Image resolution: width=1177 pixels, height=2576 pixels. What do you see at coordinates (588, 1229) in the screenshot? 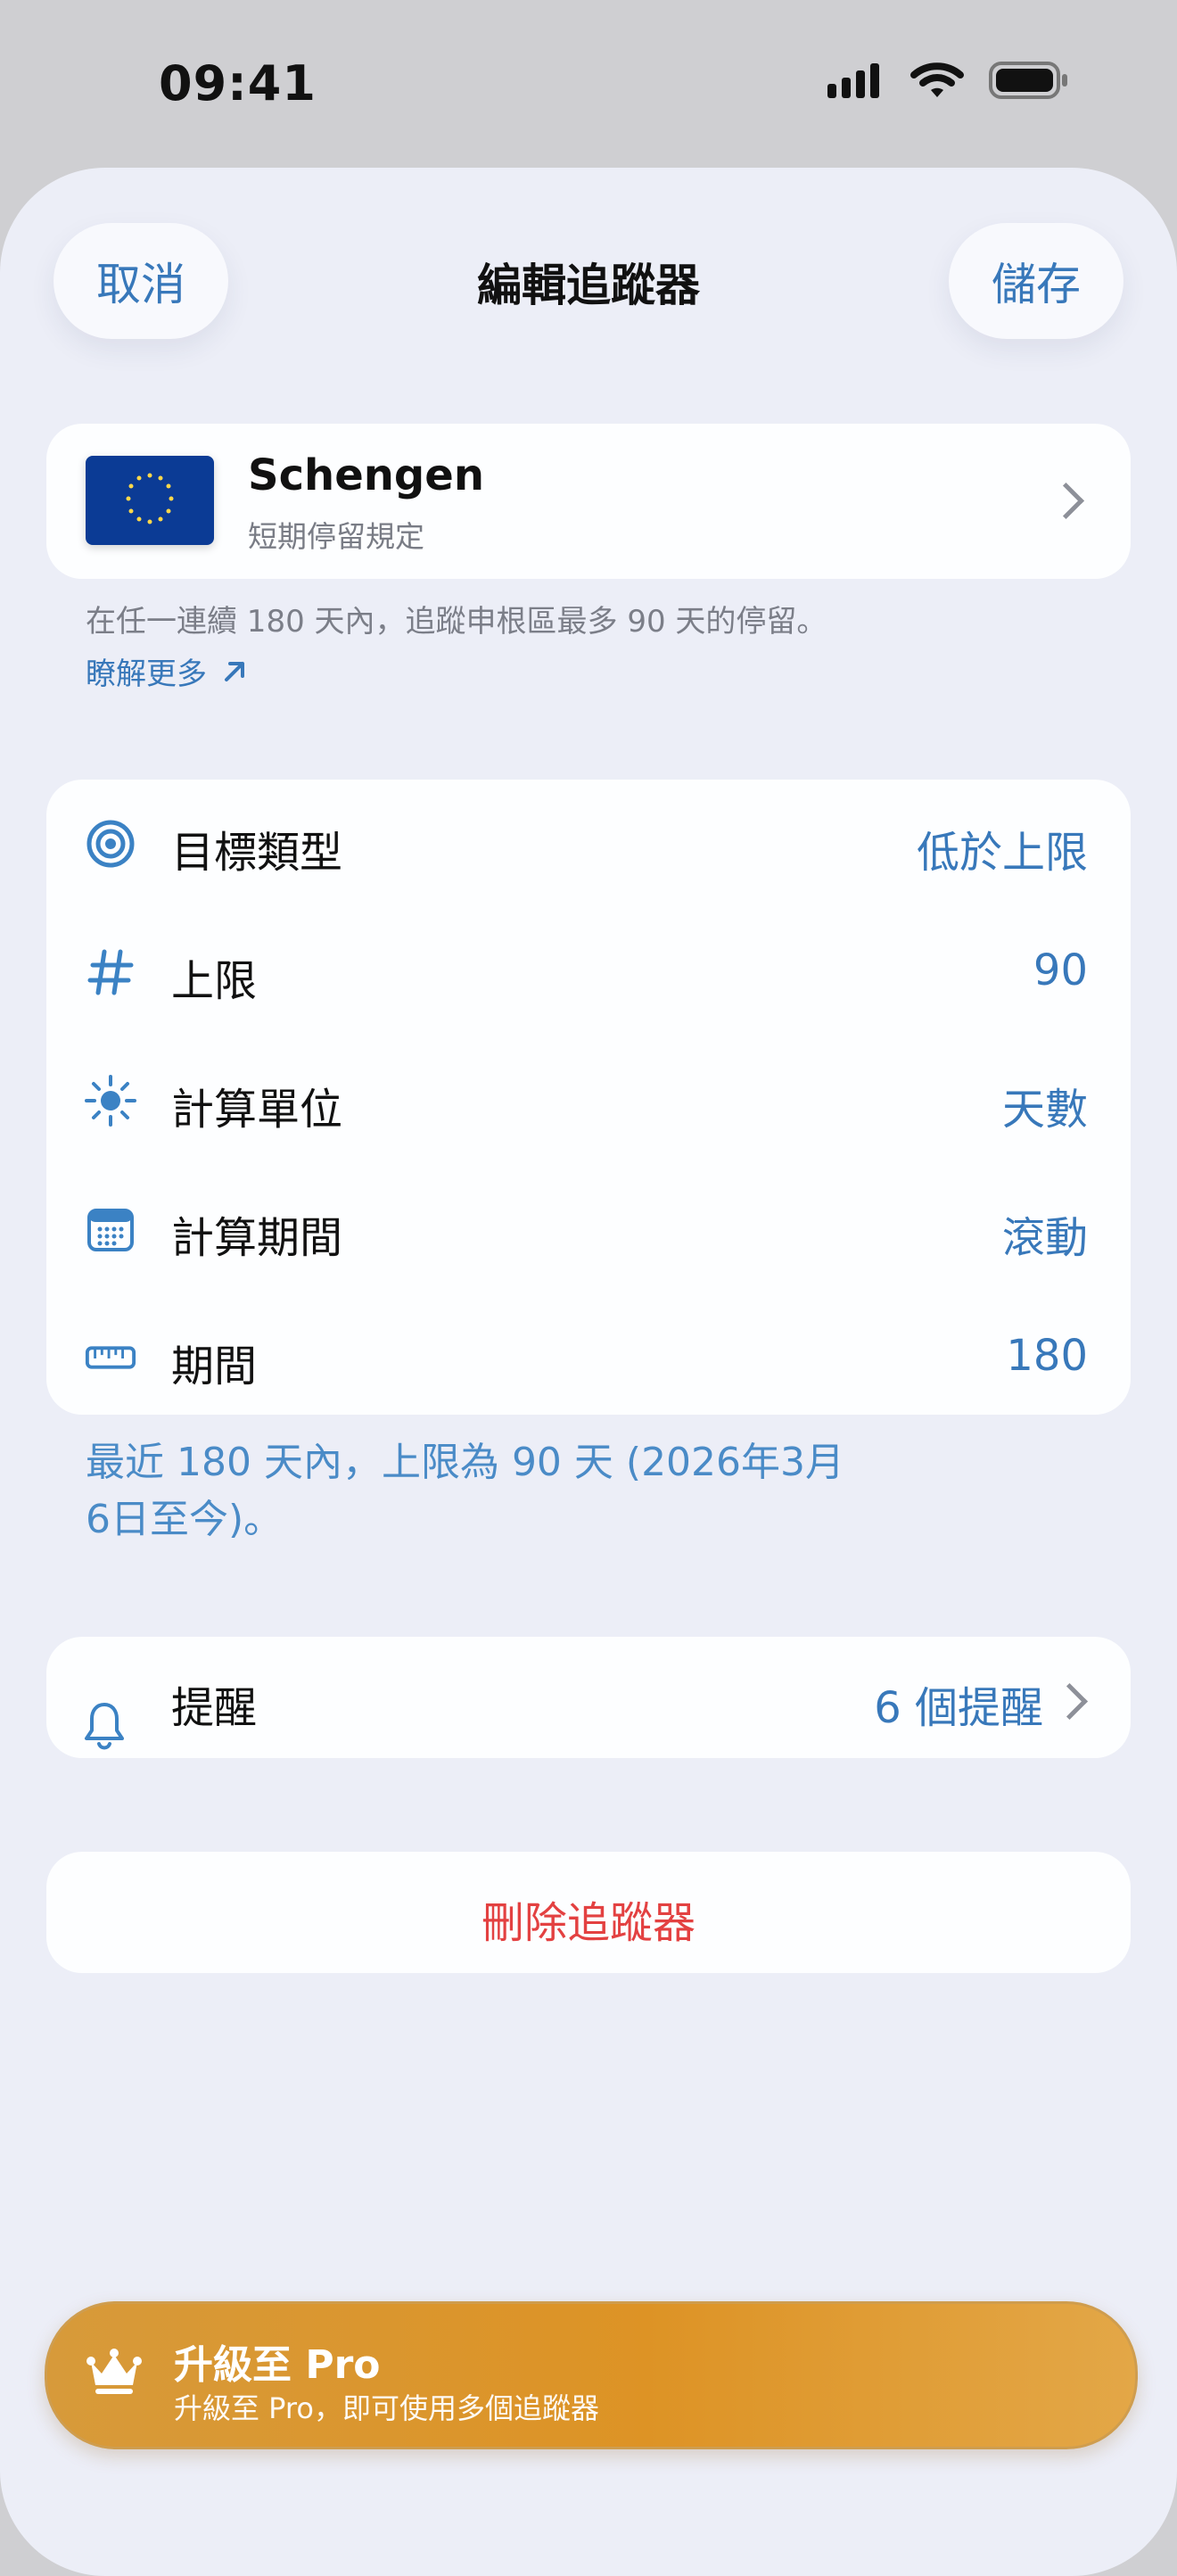
I see `calculation-period-row: 計算期間 滾動` at bounding box center [588, 1229].